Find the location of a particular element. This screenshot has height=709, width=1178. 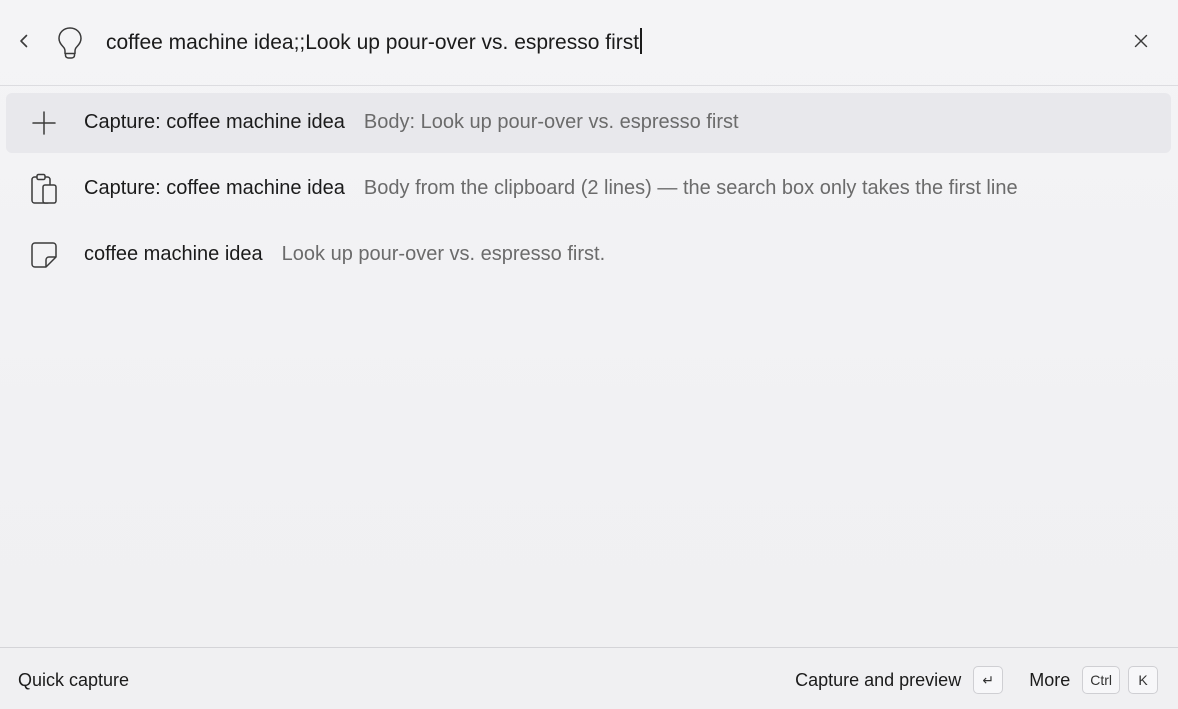

k-key-hint: K is located at coordinates (1143, 680).